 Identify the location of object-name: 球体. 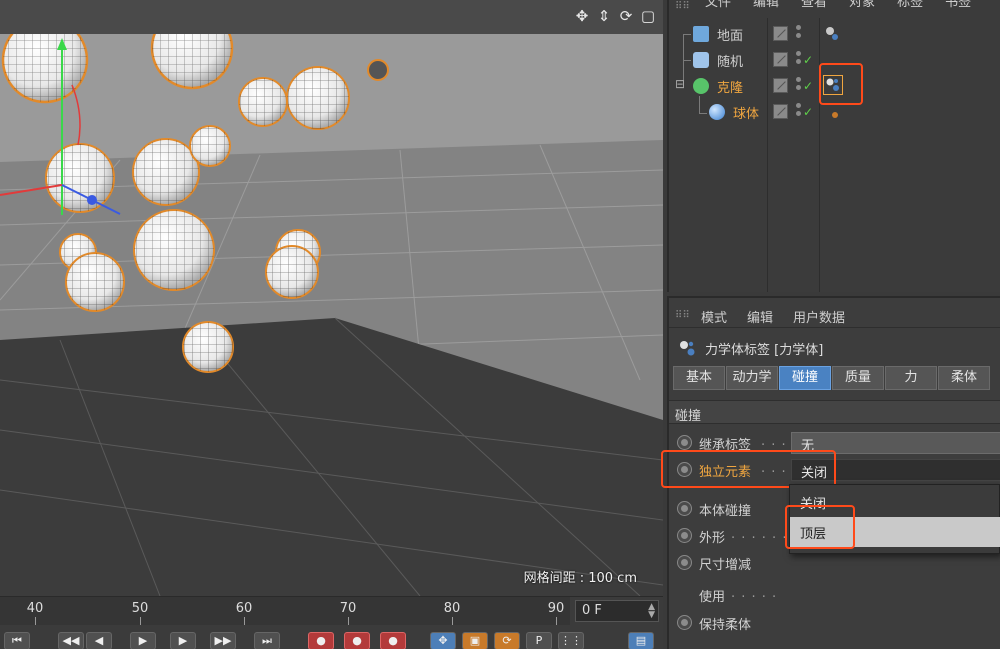
(746, 114).